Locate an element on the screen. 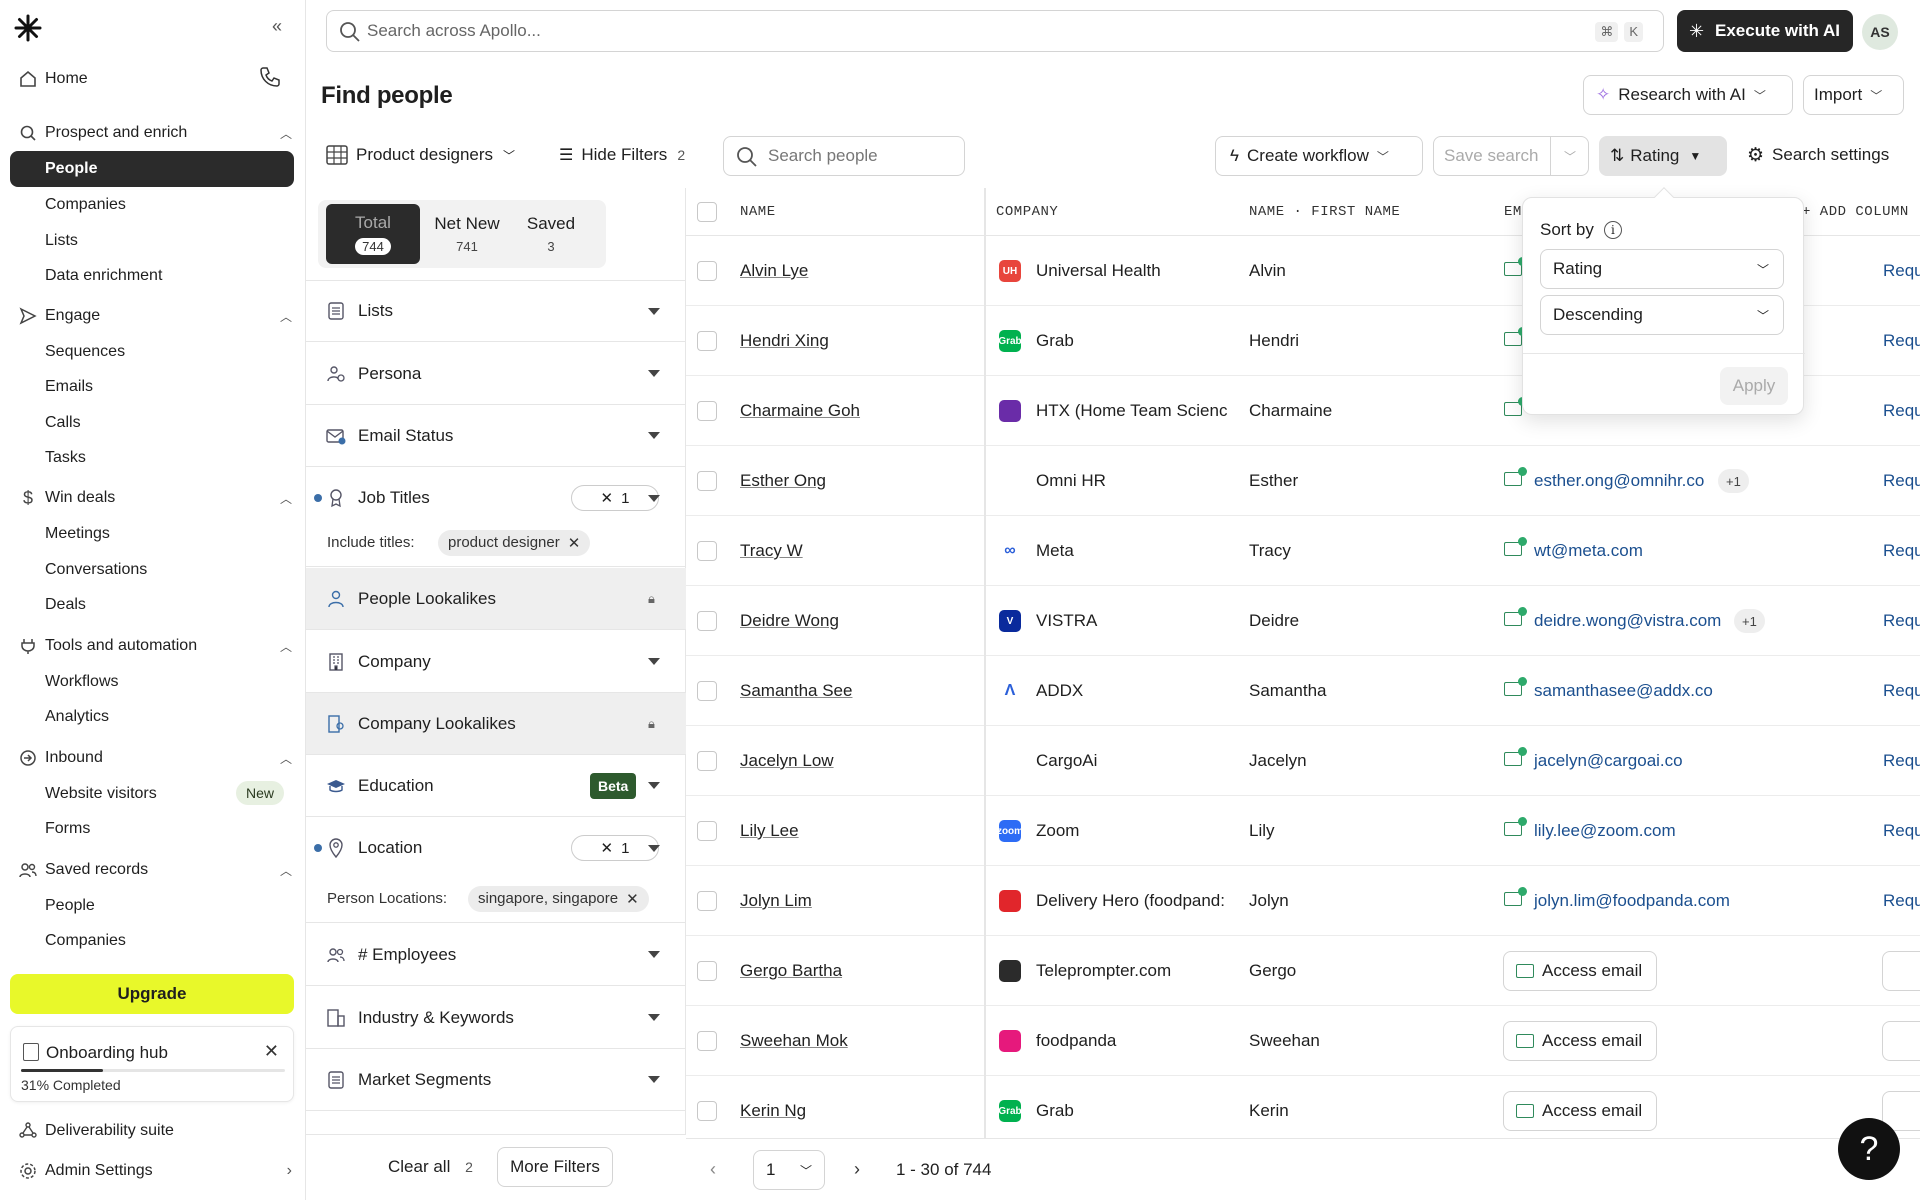 This screenshot has width=1920, height=1200. filter-persona: Persona is located at coordinates (496, 374).